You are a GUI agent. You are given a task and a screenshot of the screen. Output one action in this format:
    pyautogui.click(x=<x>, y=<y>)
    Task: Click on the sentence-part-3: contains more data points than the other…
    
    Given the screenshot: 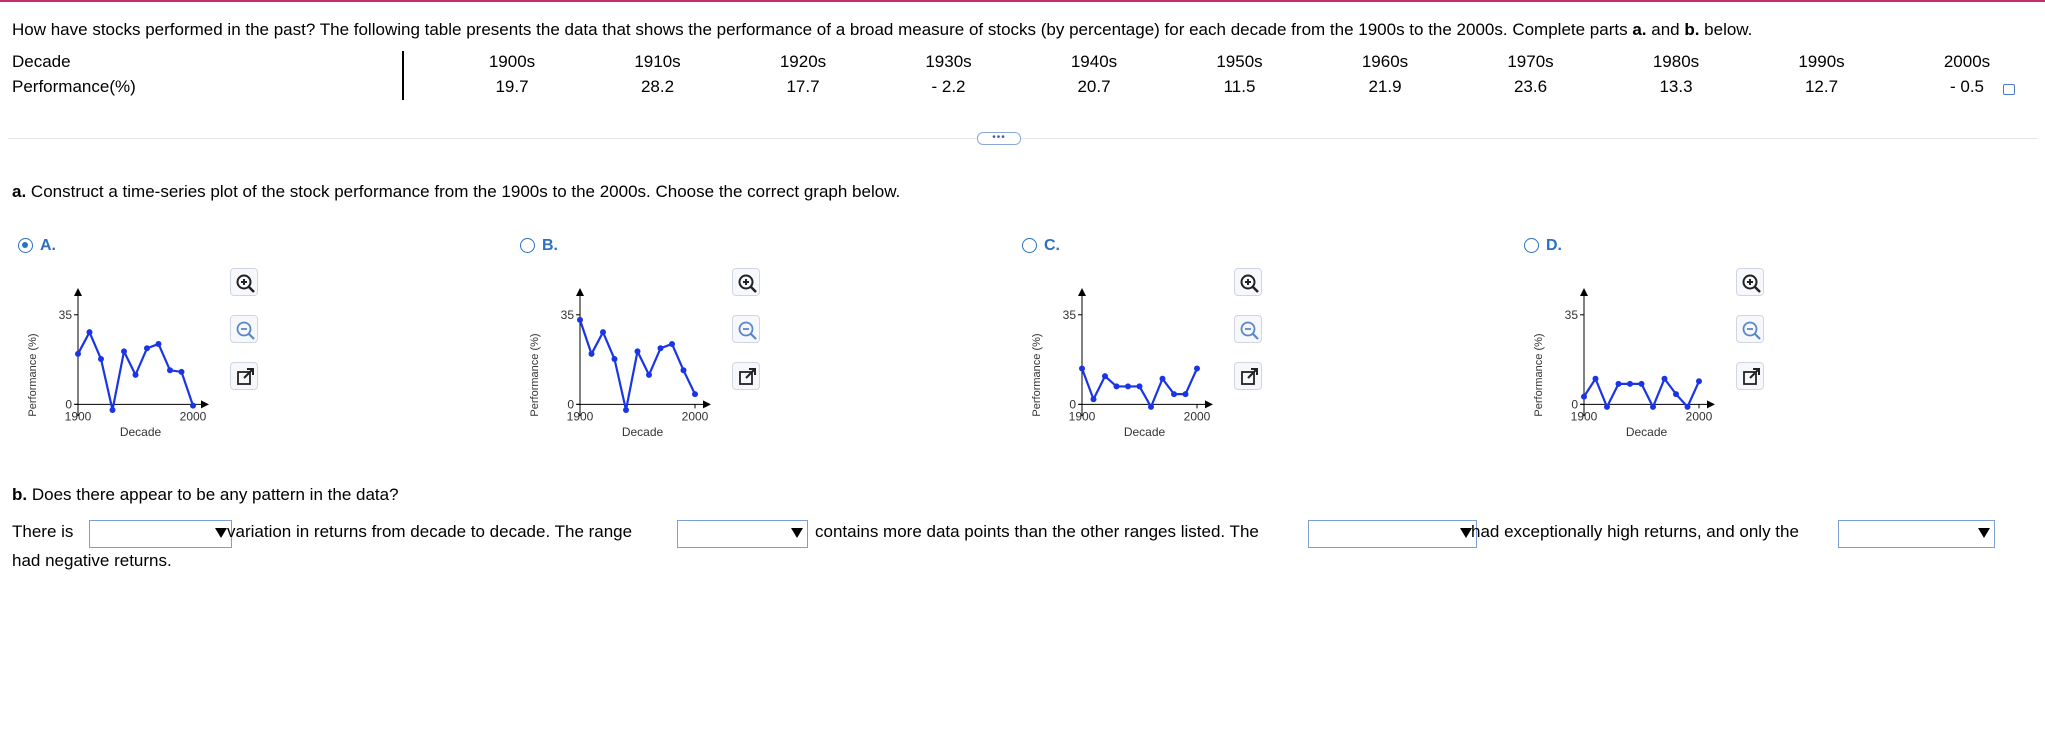 What is the action you would take?
    pyautogui.click(x=1037, y=531)
    